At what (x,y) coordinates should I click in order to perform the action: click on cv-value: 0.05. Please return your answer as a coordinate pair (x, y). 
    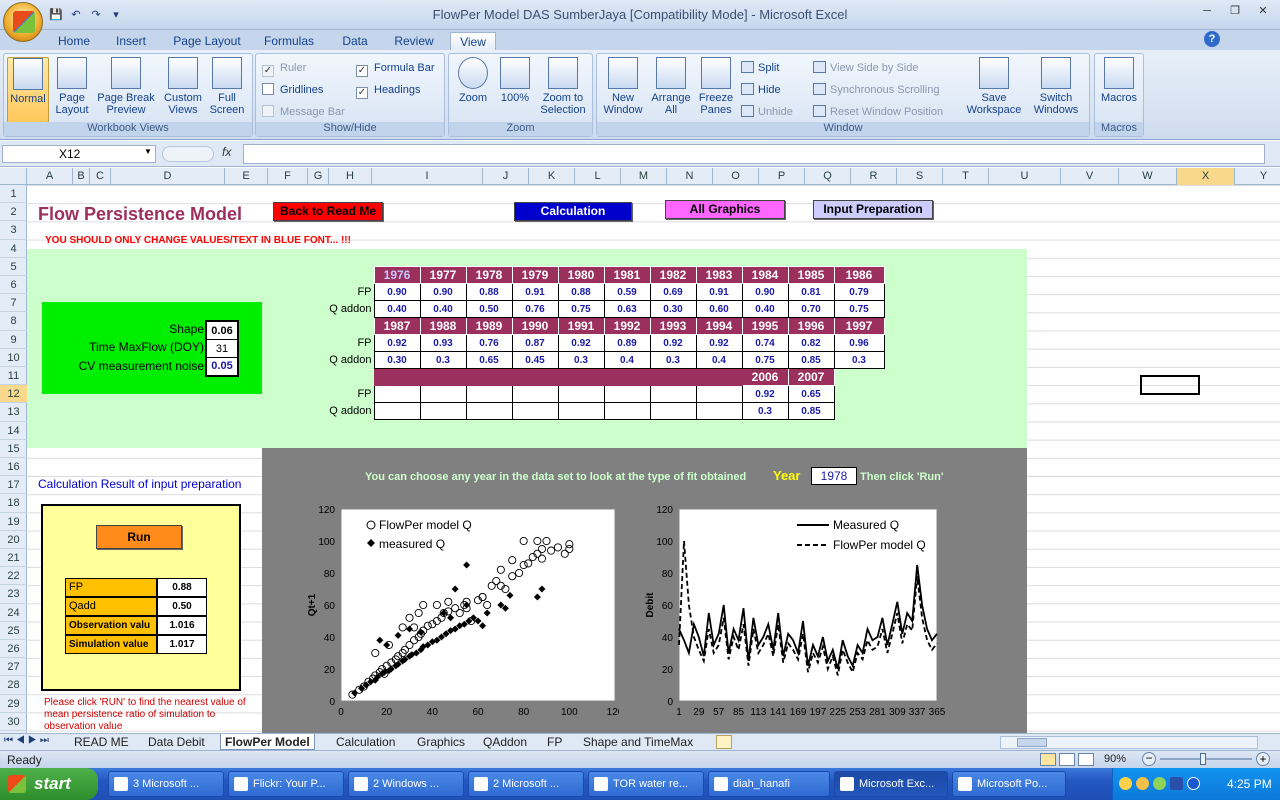
    Looking at the image, I should click on (222, 366).